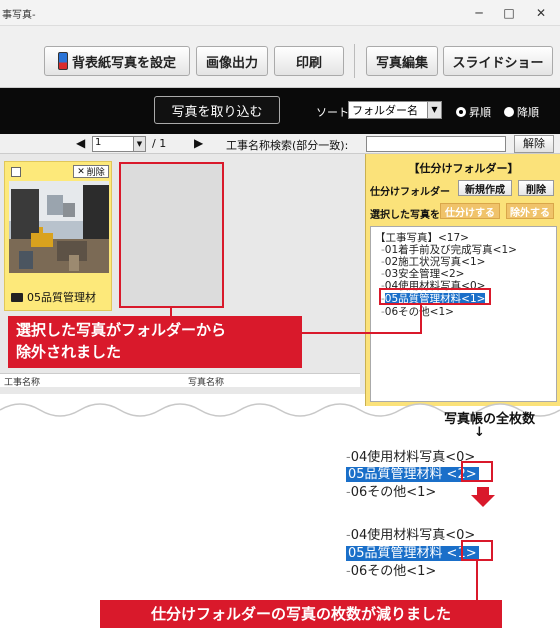 The width and height of the screenshot is (560, 630). I want to click on sort-label: ソート, so click(332, 112).